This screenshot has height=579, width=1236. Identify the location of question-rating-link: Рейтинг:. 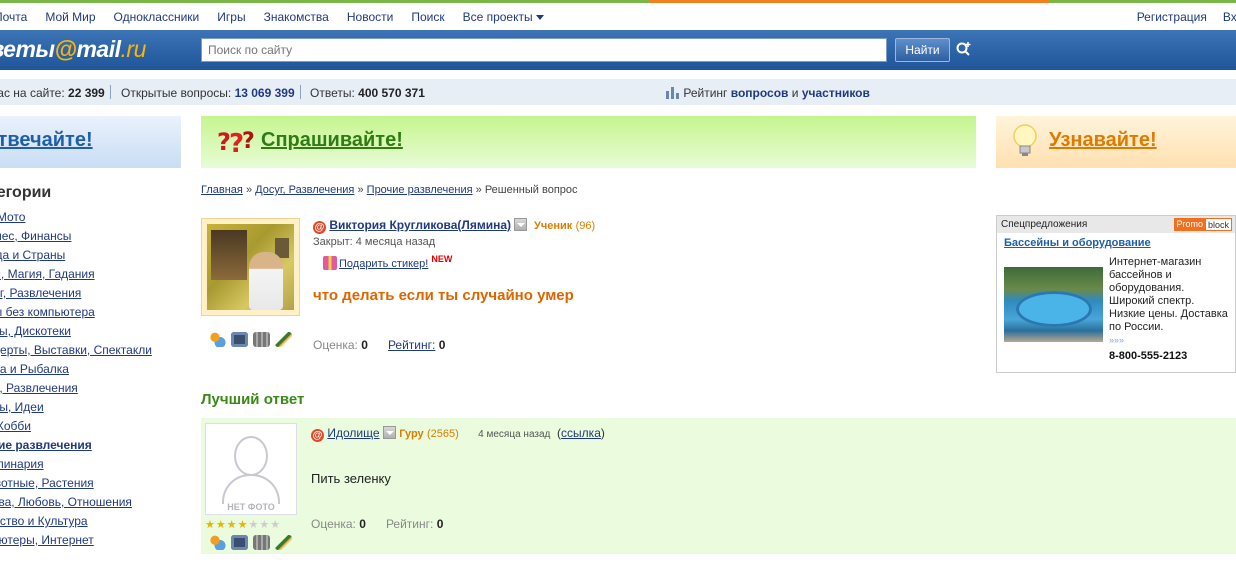
(411, 345).